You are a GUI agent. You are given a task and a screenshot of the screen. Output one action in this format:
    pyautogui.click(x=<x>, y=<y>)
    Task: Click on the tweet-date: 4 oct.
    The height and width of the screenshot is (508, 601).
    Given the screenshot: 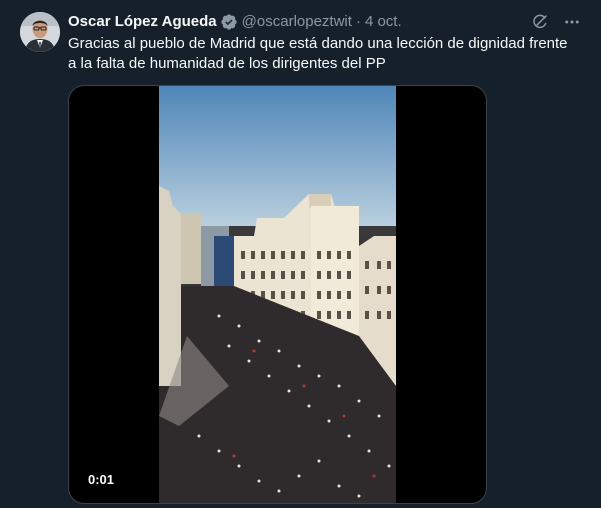 What is the action you would take?
    pyautogui.click(x=383, y=22)
    